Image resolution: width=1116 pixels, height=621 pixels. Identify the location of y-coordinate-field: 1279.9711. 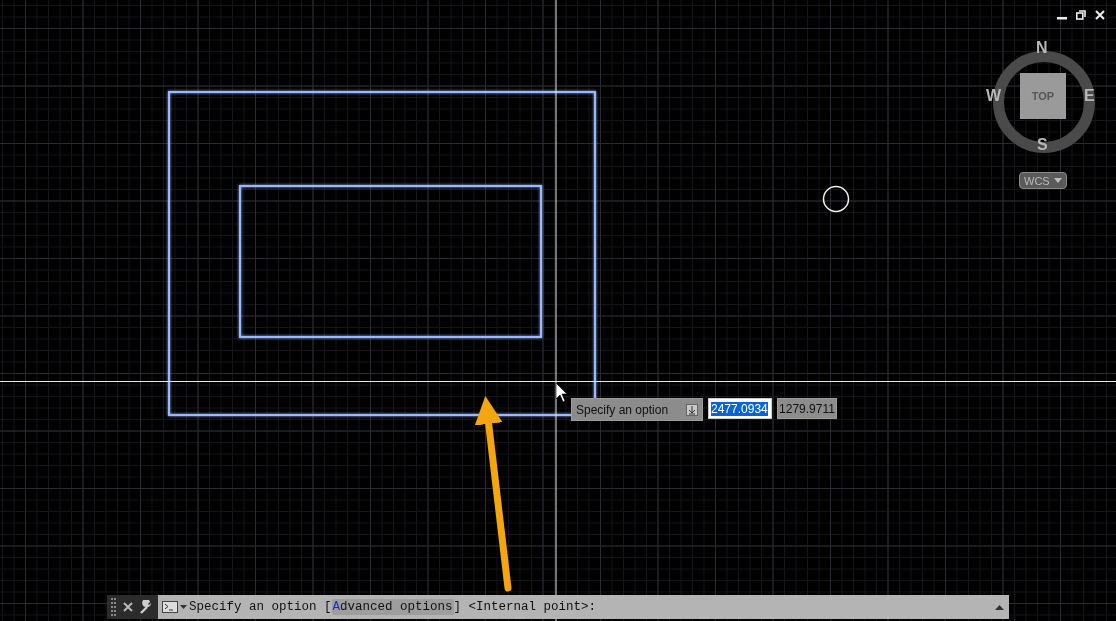
(807, 408).